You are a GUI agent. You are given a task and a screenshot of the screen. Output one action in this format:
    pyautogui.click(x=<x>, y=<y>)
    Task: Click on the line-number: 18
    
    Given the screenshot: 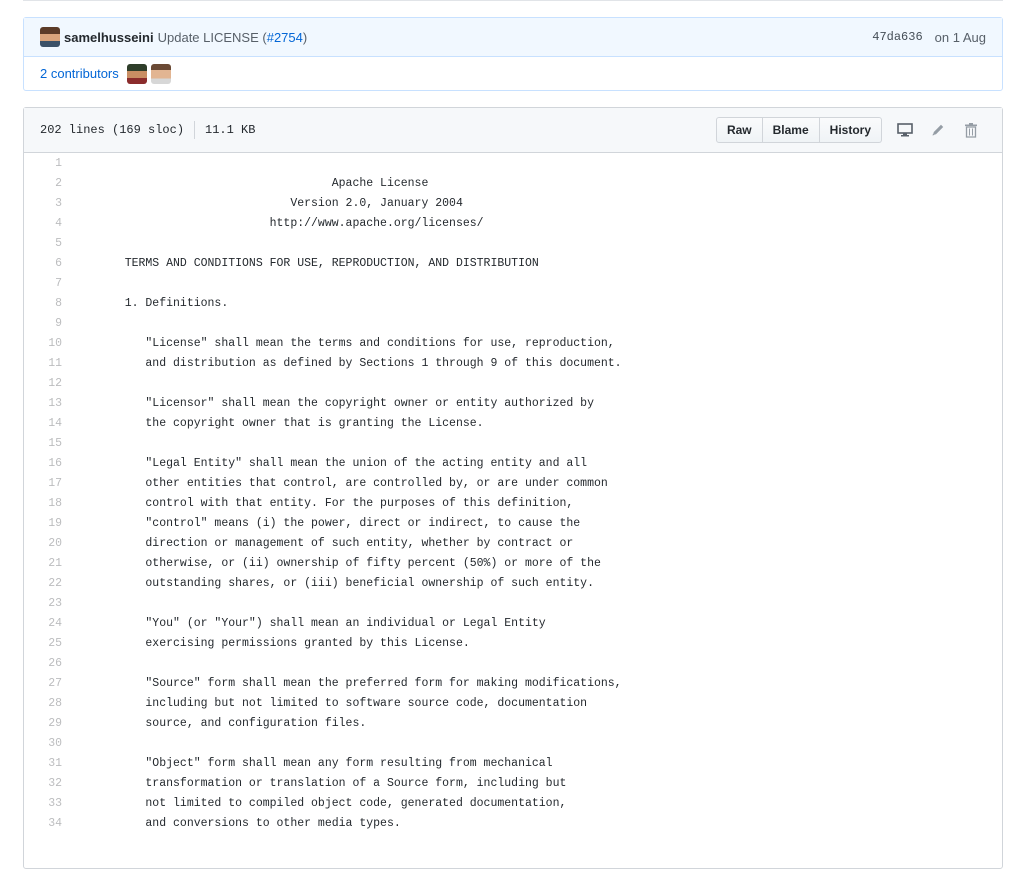 What is the action you would take?
    pyautogui.click(x=43, y=503)
    